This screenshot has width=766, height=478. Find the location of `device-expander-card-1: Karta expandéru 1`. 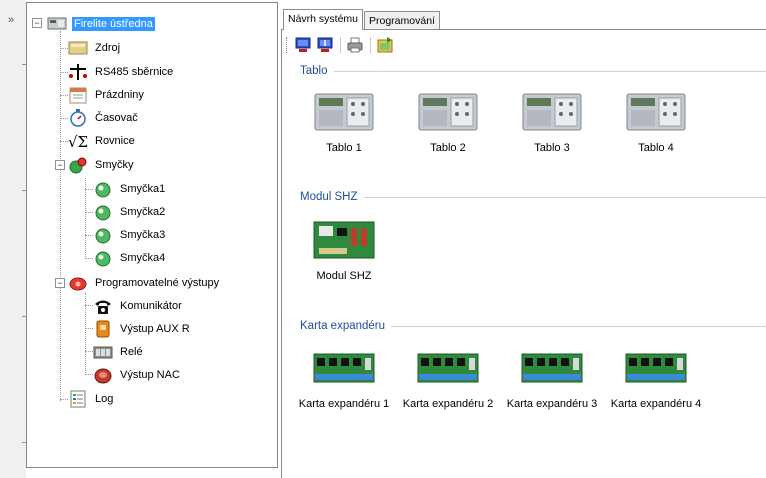

device-expander-card-1: Karta expandéru 1 is located at coordinates (344, 379).